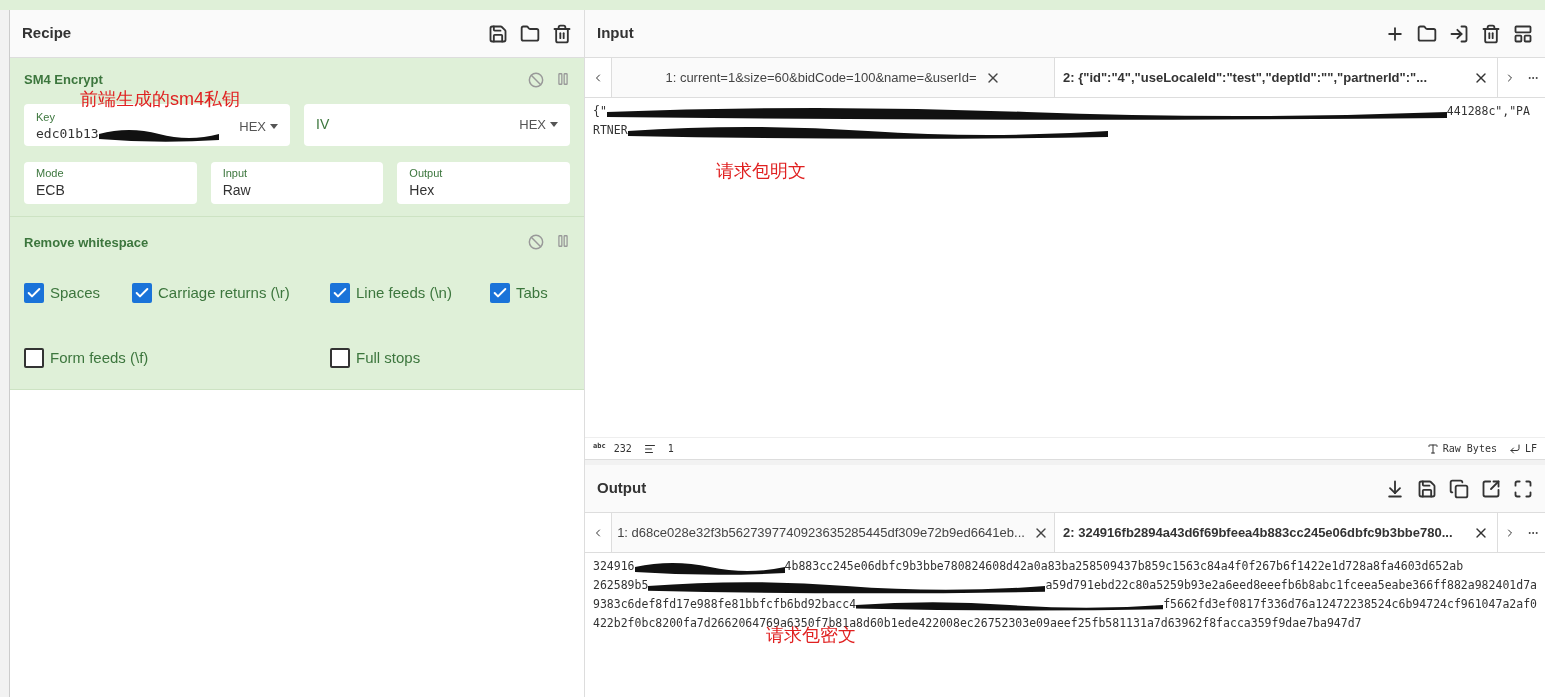  What do you see at coordinates (1350, 604) in the screenshot?
I see `text-line: f5662fd3ef0817f336d76a12472238524c6b94724cf961047a2af0` at bounding box center [1350, 604].